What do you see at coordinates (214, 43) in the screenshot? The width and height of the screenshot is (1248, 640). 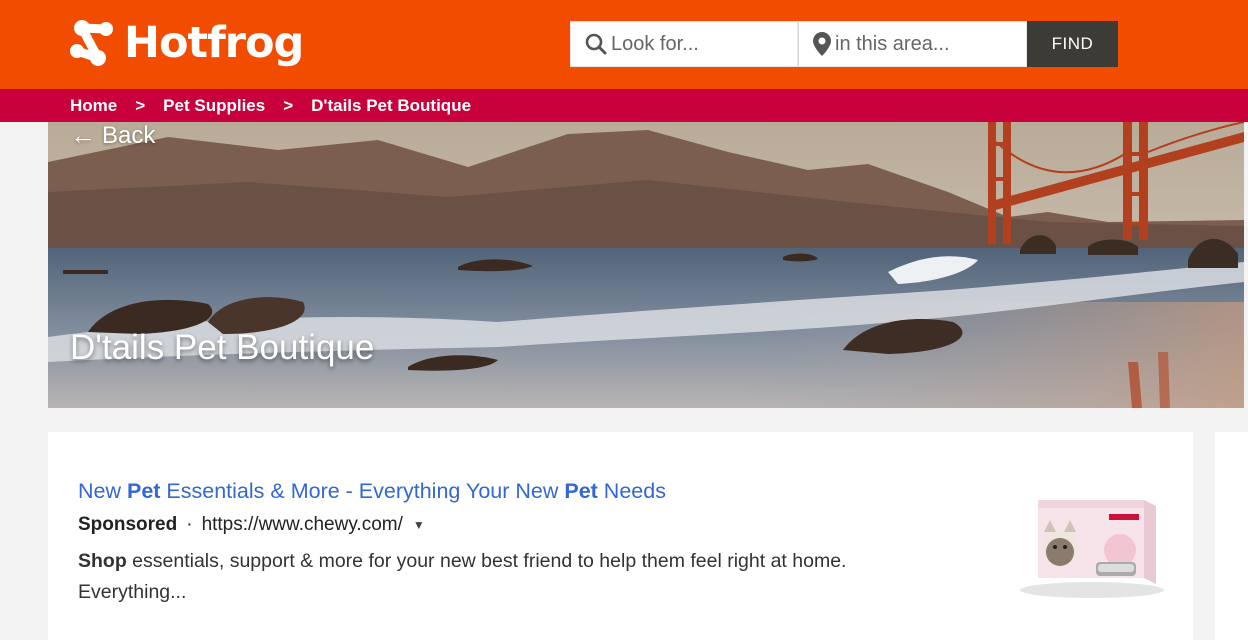 I see `brand-name: Hotfrog` at bounding box center [214, 43].